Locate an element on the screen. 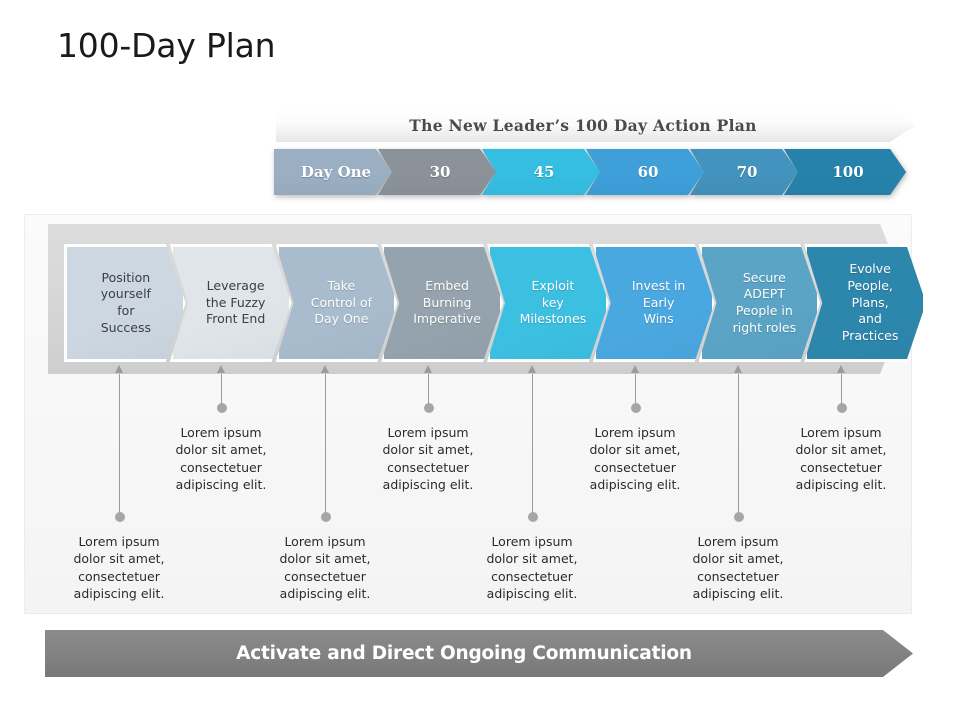 The image size is (960, 720). stage-chevron-label: Exploit key Milestones is located at coordinates (553, 302).